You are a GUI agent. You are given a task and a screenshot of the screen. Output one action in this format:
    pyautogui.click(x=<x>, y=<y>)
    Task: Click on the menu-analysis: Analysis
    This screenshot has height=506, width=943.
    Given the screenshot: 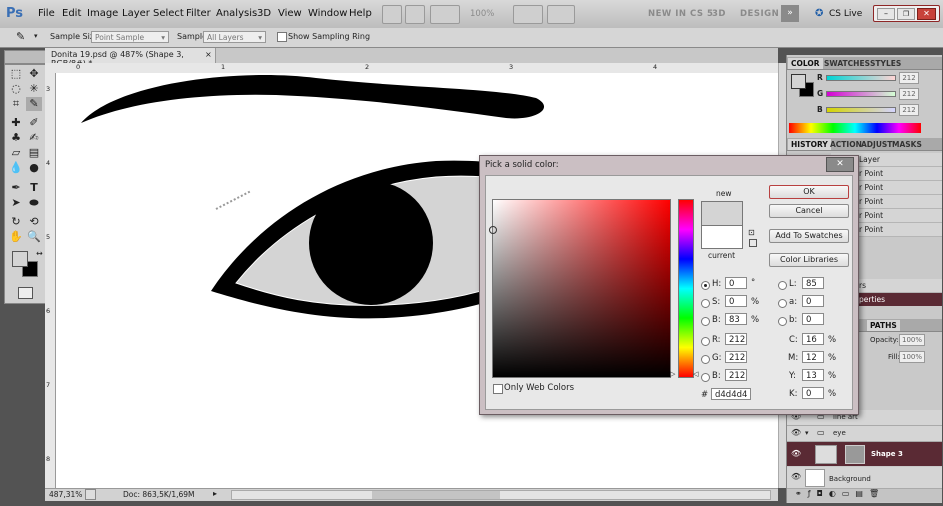 What is the action you would take?
    pyautogui.click(x=236, y=13)
    